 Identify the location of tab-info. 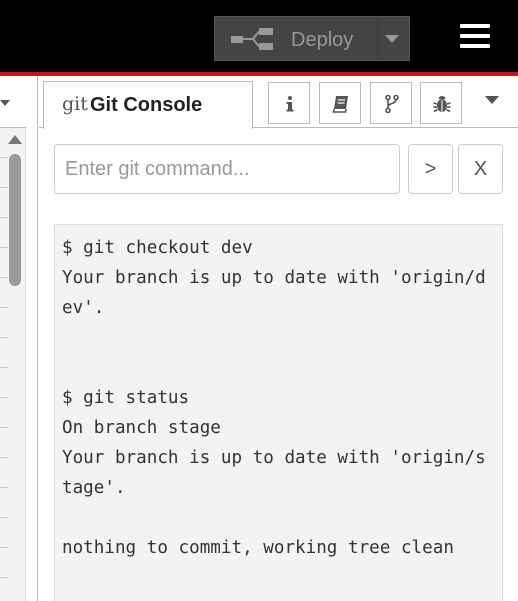
(289, 103).